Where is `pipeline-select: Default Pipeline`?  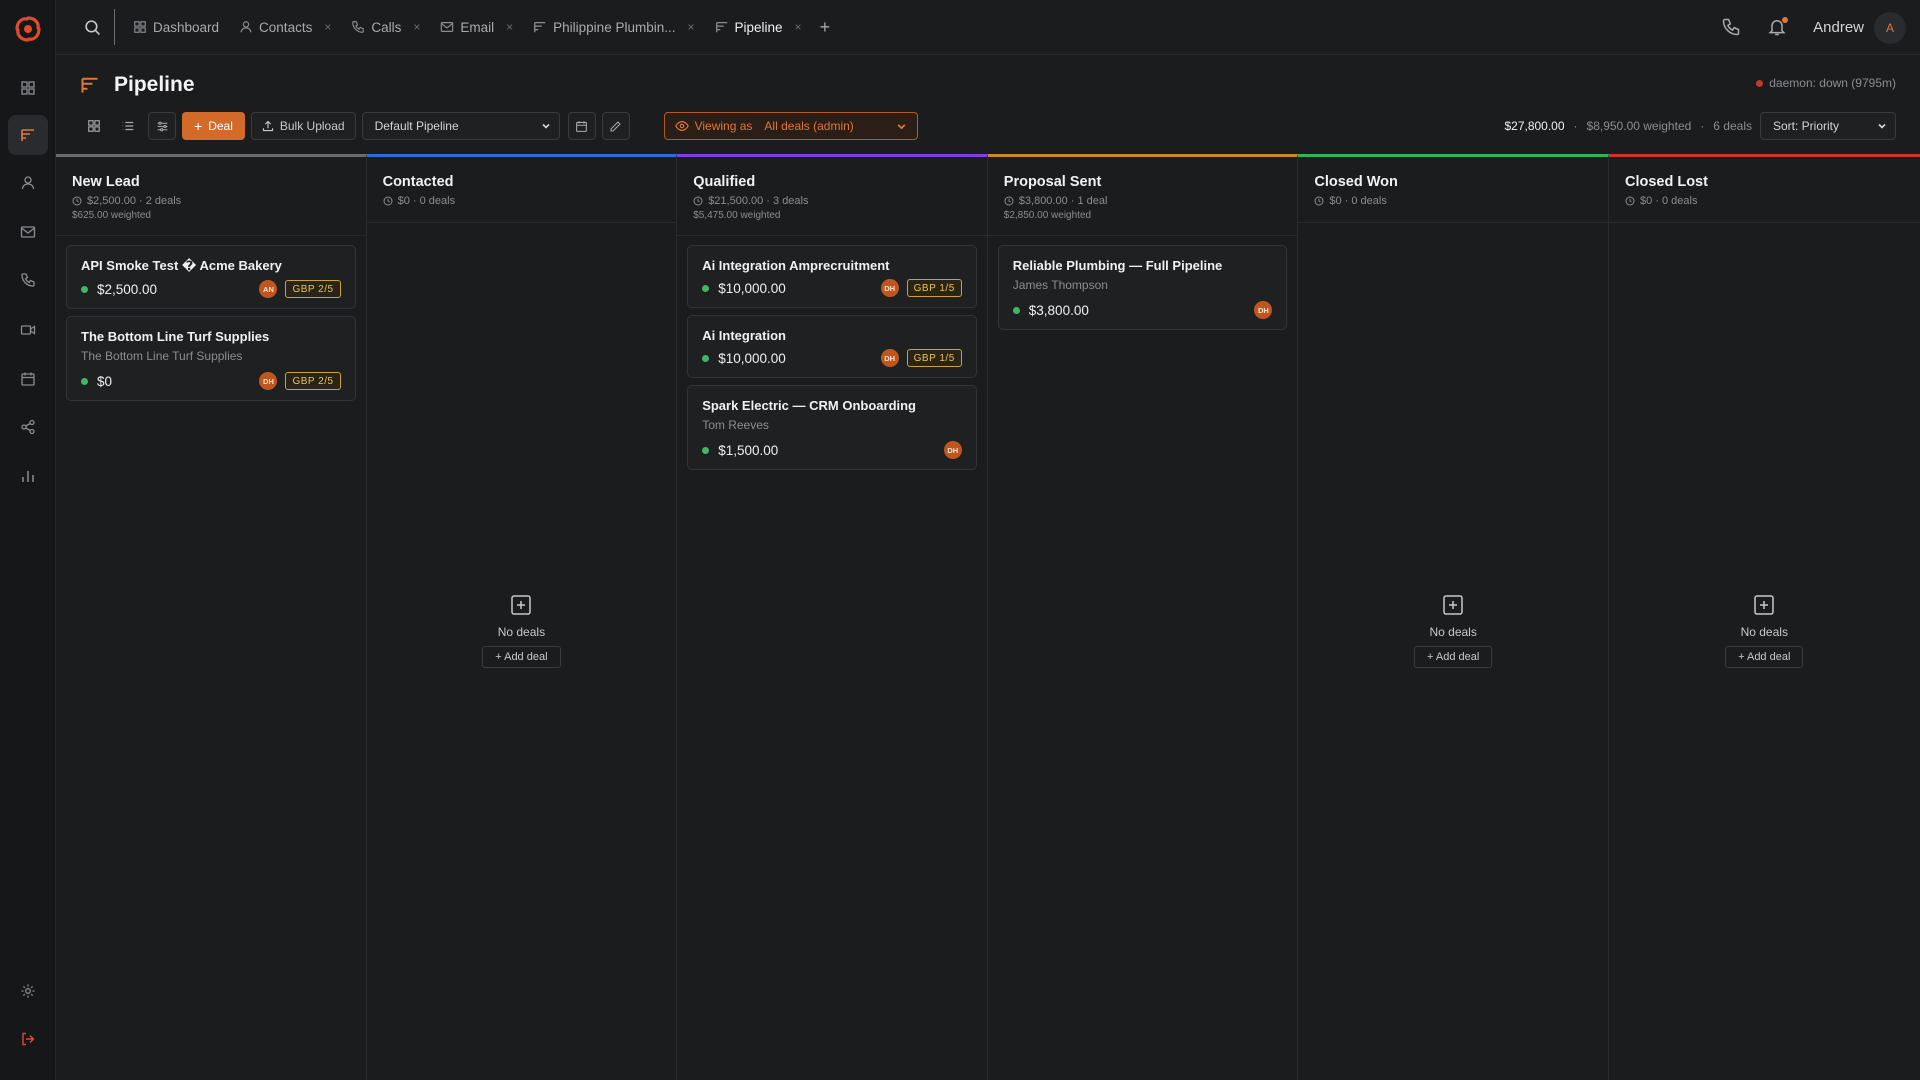
pipeline-select: Default Pipeline is located at coordinates (460, 126).